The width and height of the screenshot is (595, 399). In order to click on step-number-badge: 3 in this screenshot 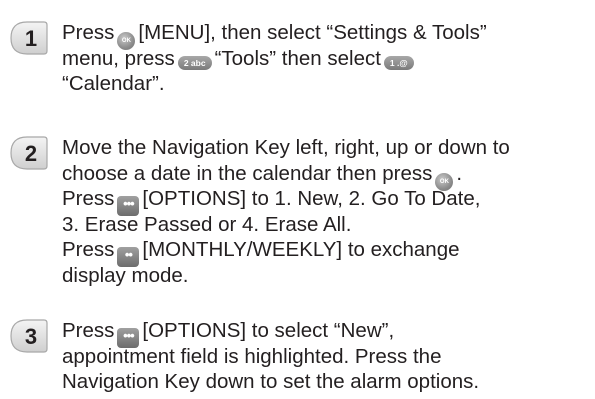, I will do `click(29, 336)`.